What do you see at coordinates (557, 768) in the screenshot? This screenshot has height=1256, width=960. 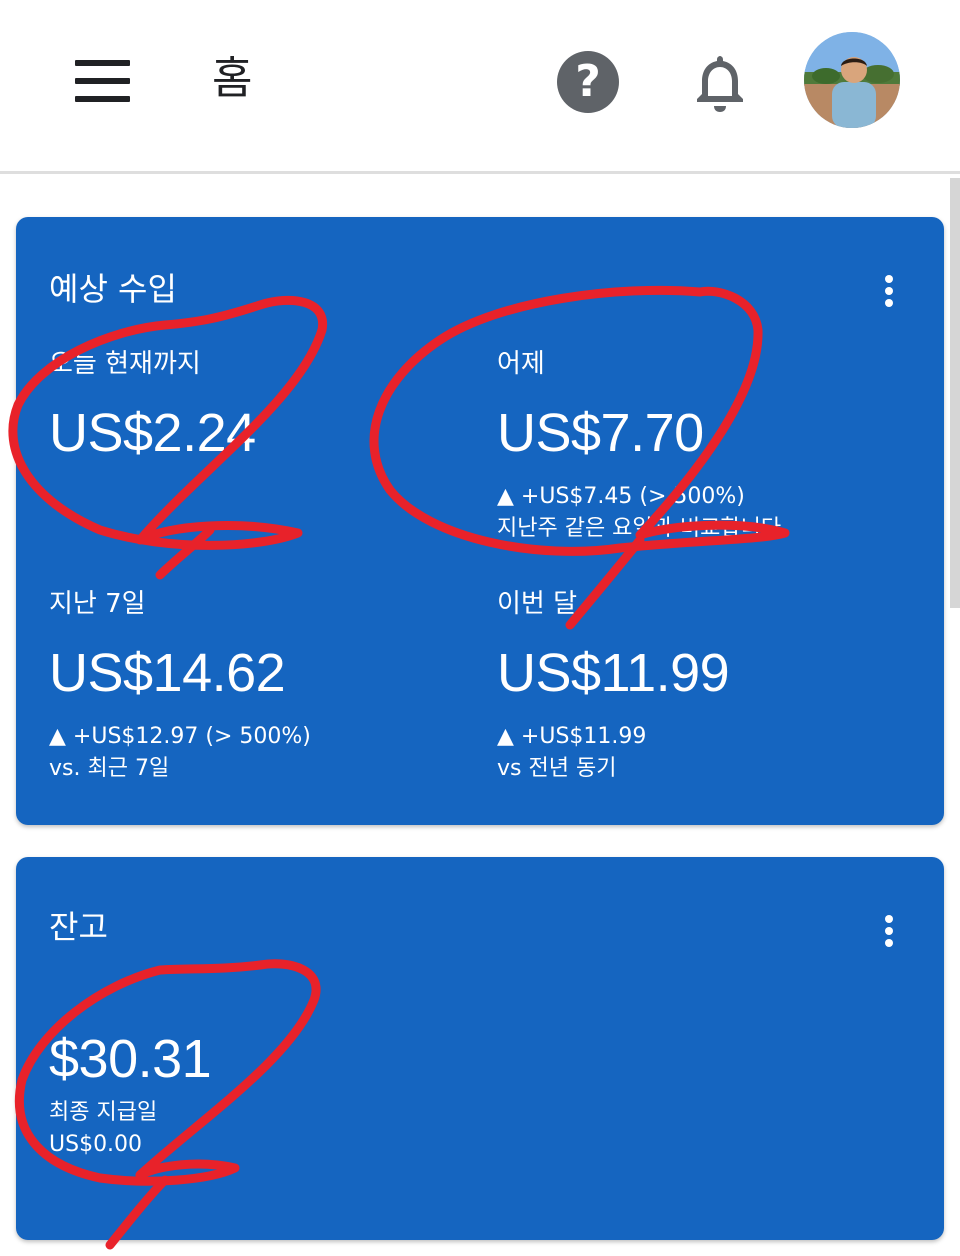 I see `this-month-note: vs 전년 동기` at bounding box center [557, 768].